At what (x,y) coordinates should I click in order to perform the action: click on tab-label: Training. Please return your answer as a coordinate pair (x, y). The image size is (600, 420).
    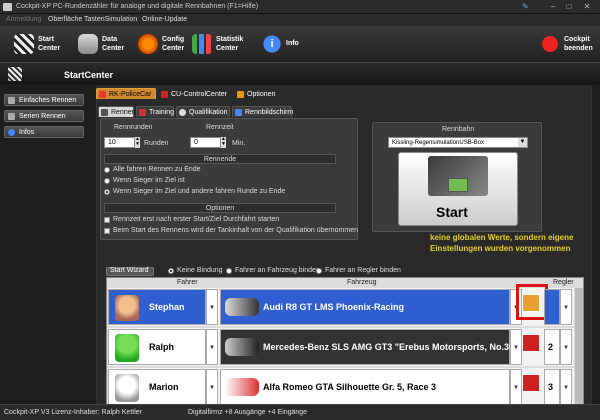
    Looking at the image, I should click on (162, 112).